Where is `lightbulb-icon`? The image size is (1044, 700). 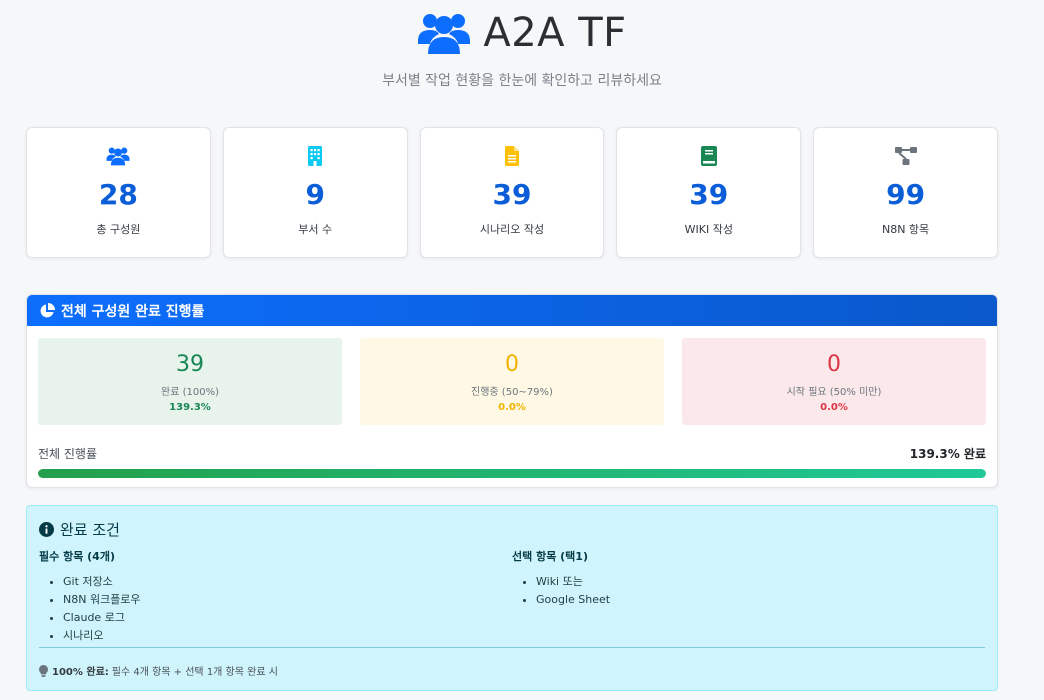
lightbulb-icon is located at coordinates (43, 670).